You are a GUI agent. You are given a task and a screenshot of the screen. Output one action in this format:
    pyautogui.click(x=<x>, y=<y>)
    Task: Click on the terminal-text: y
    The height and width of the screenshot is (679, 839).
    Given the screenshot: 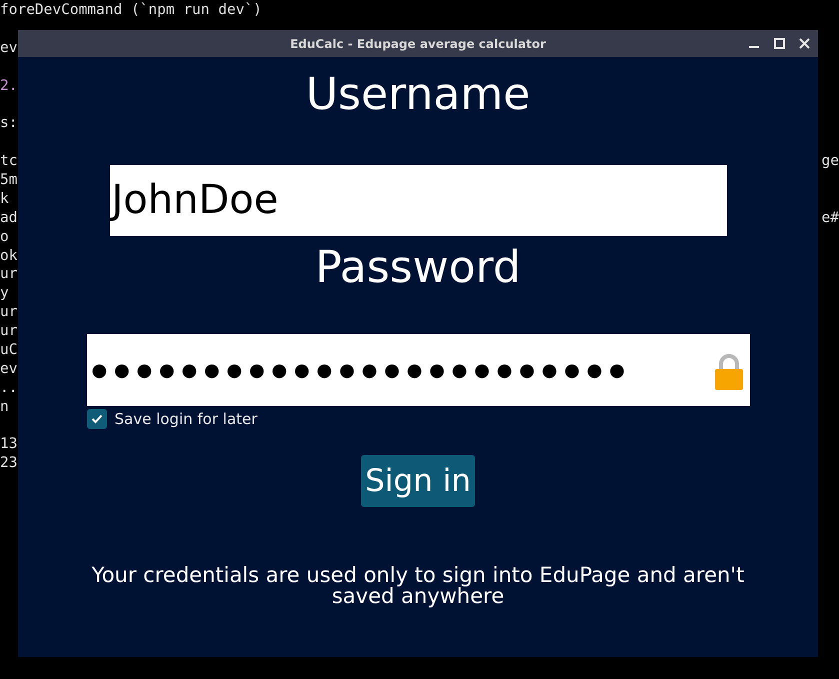 What is the action you would take?
    pyautogui.click(x=4, y=294)
    